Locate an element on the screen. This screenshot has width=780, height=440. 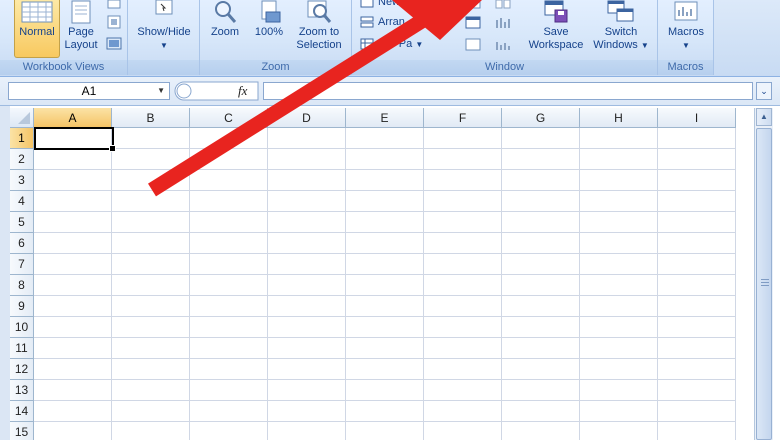
hide-window-icon is located at coordinates (473, 22).